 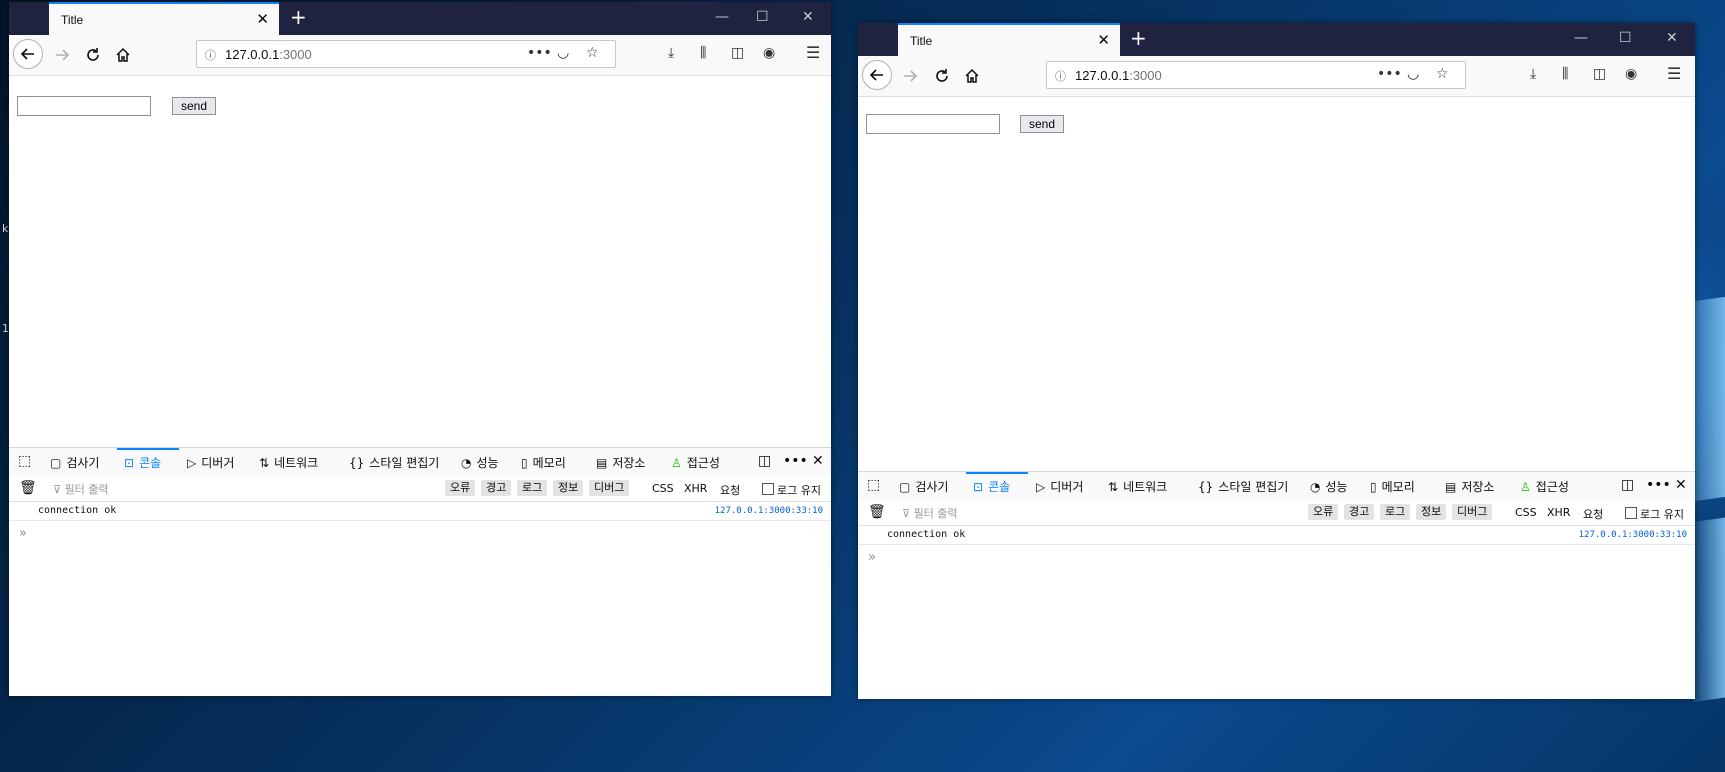 What do you see at coordinates (404, 463) in the screenshot?
I see `tab-style-editor-label: 스타일 편집기` at bounding box center [404, 463].